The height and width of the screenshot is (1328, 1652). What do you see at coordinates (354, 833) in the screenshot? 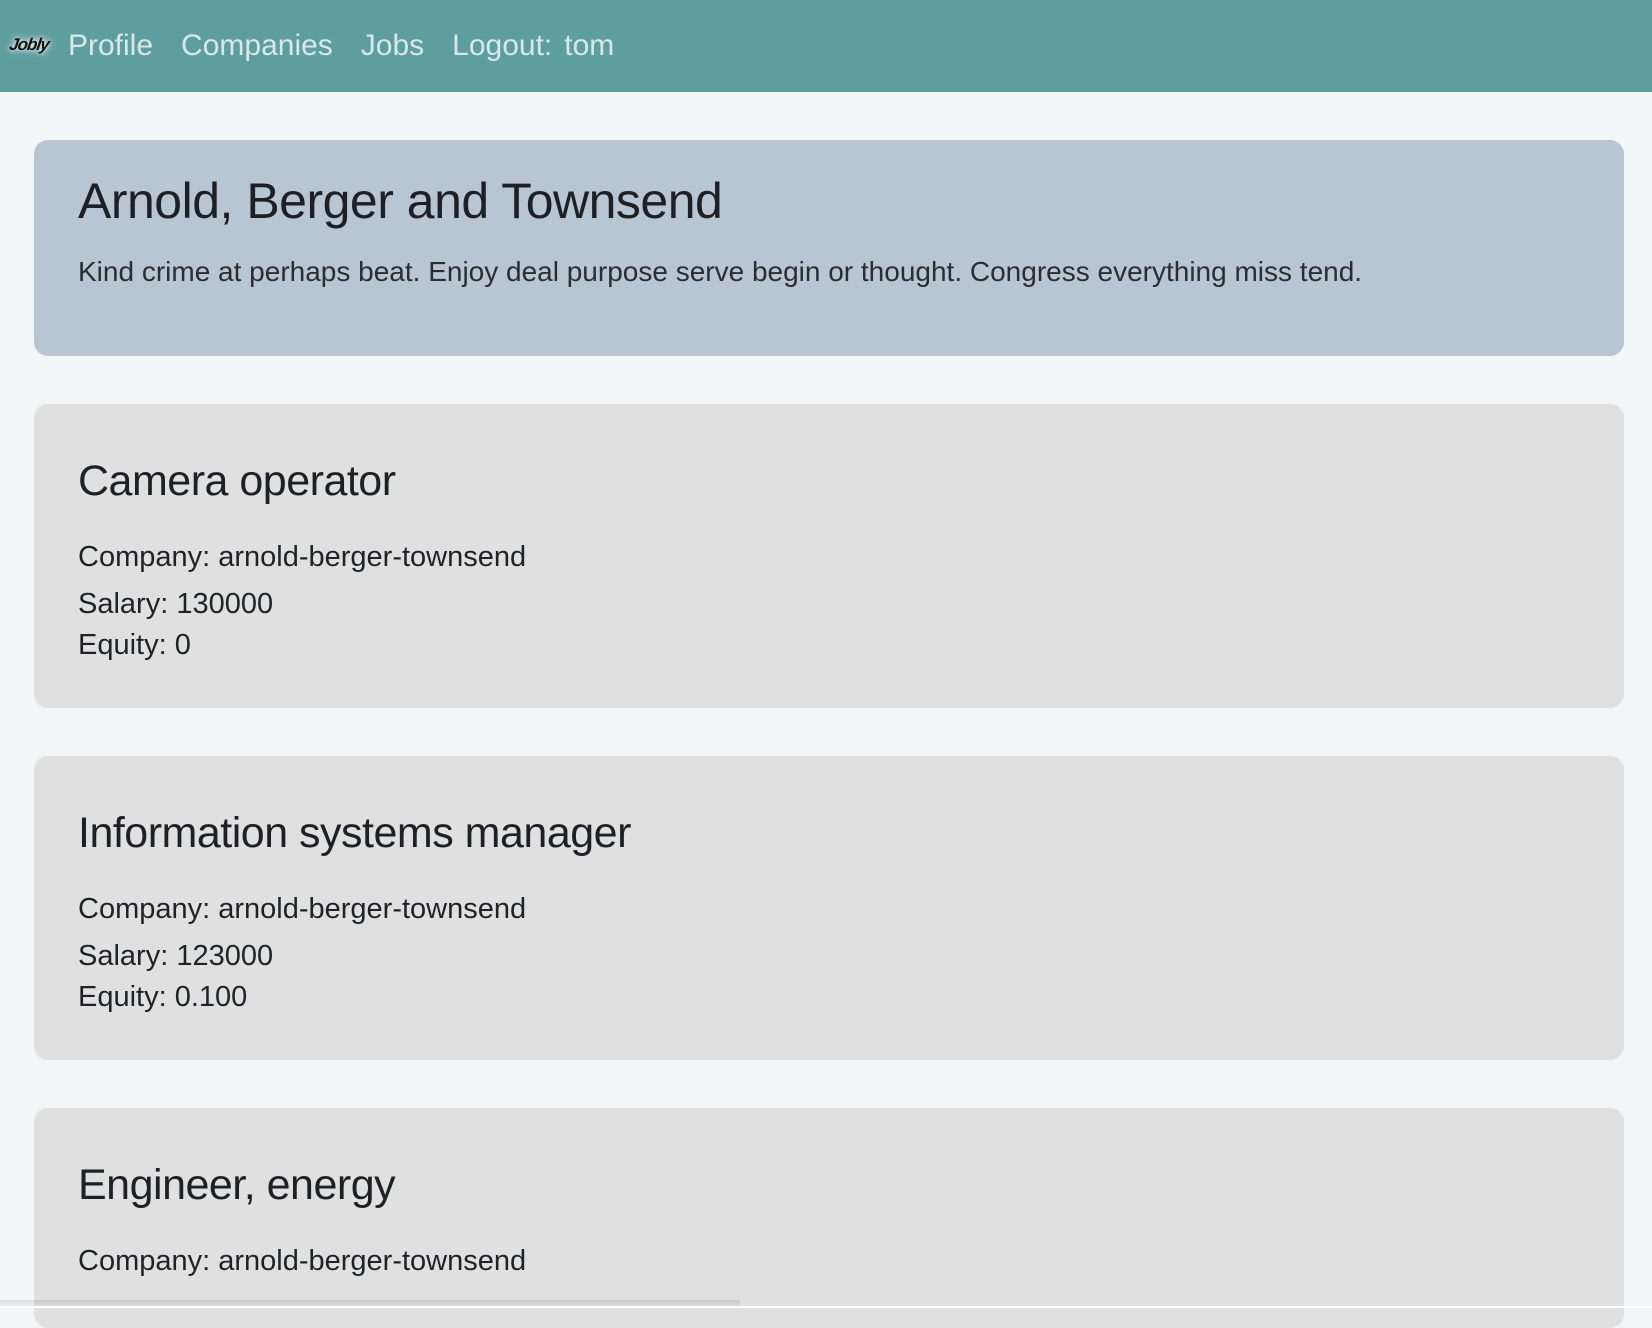
I see `job-title: Information systems manager` at bounding box center [354, 833].